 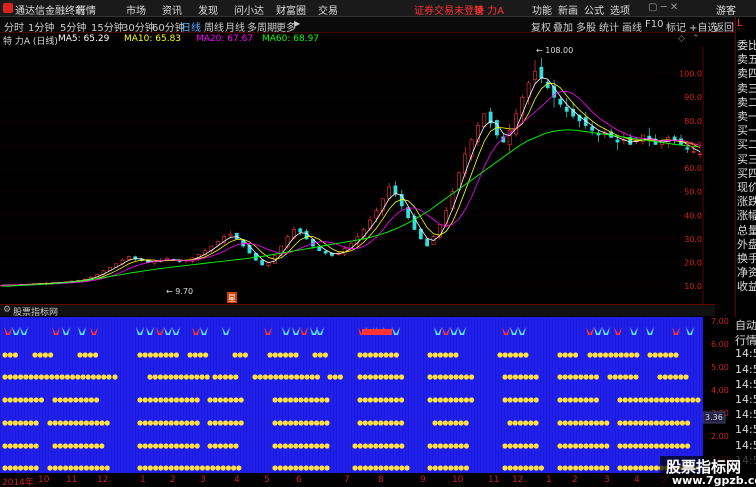 I want to click on collapse-icon: ⌃, so click(x=696, y=39).